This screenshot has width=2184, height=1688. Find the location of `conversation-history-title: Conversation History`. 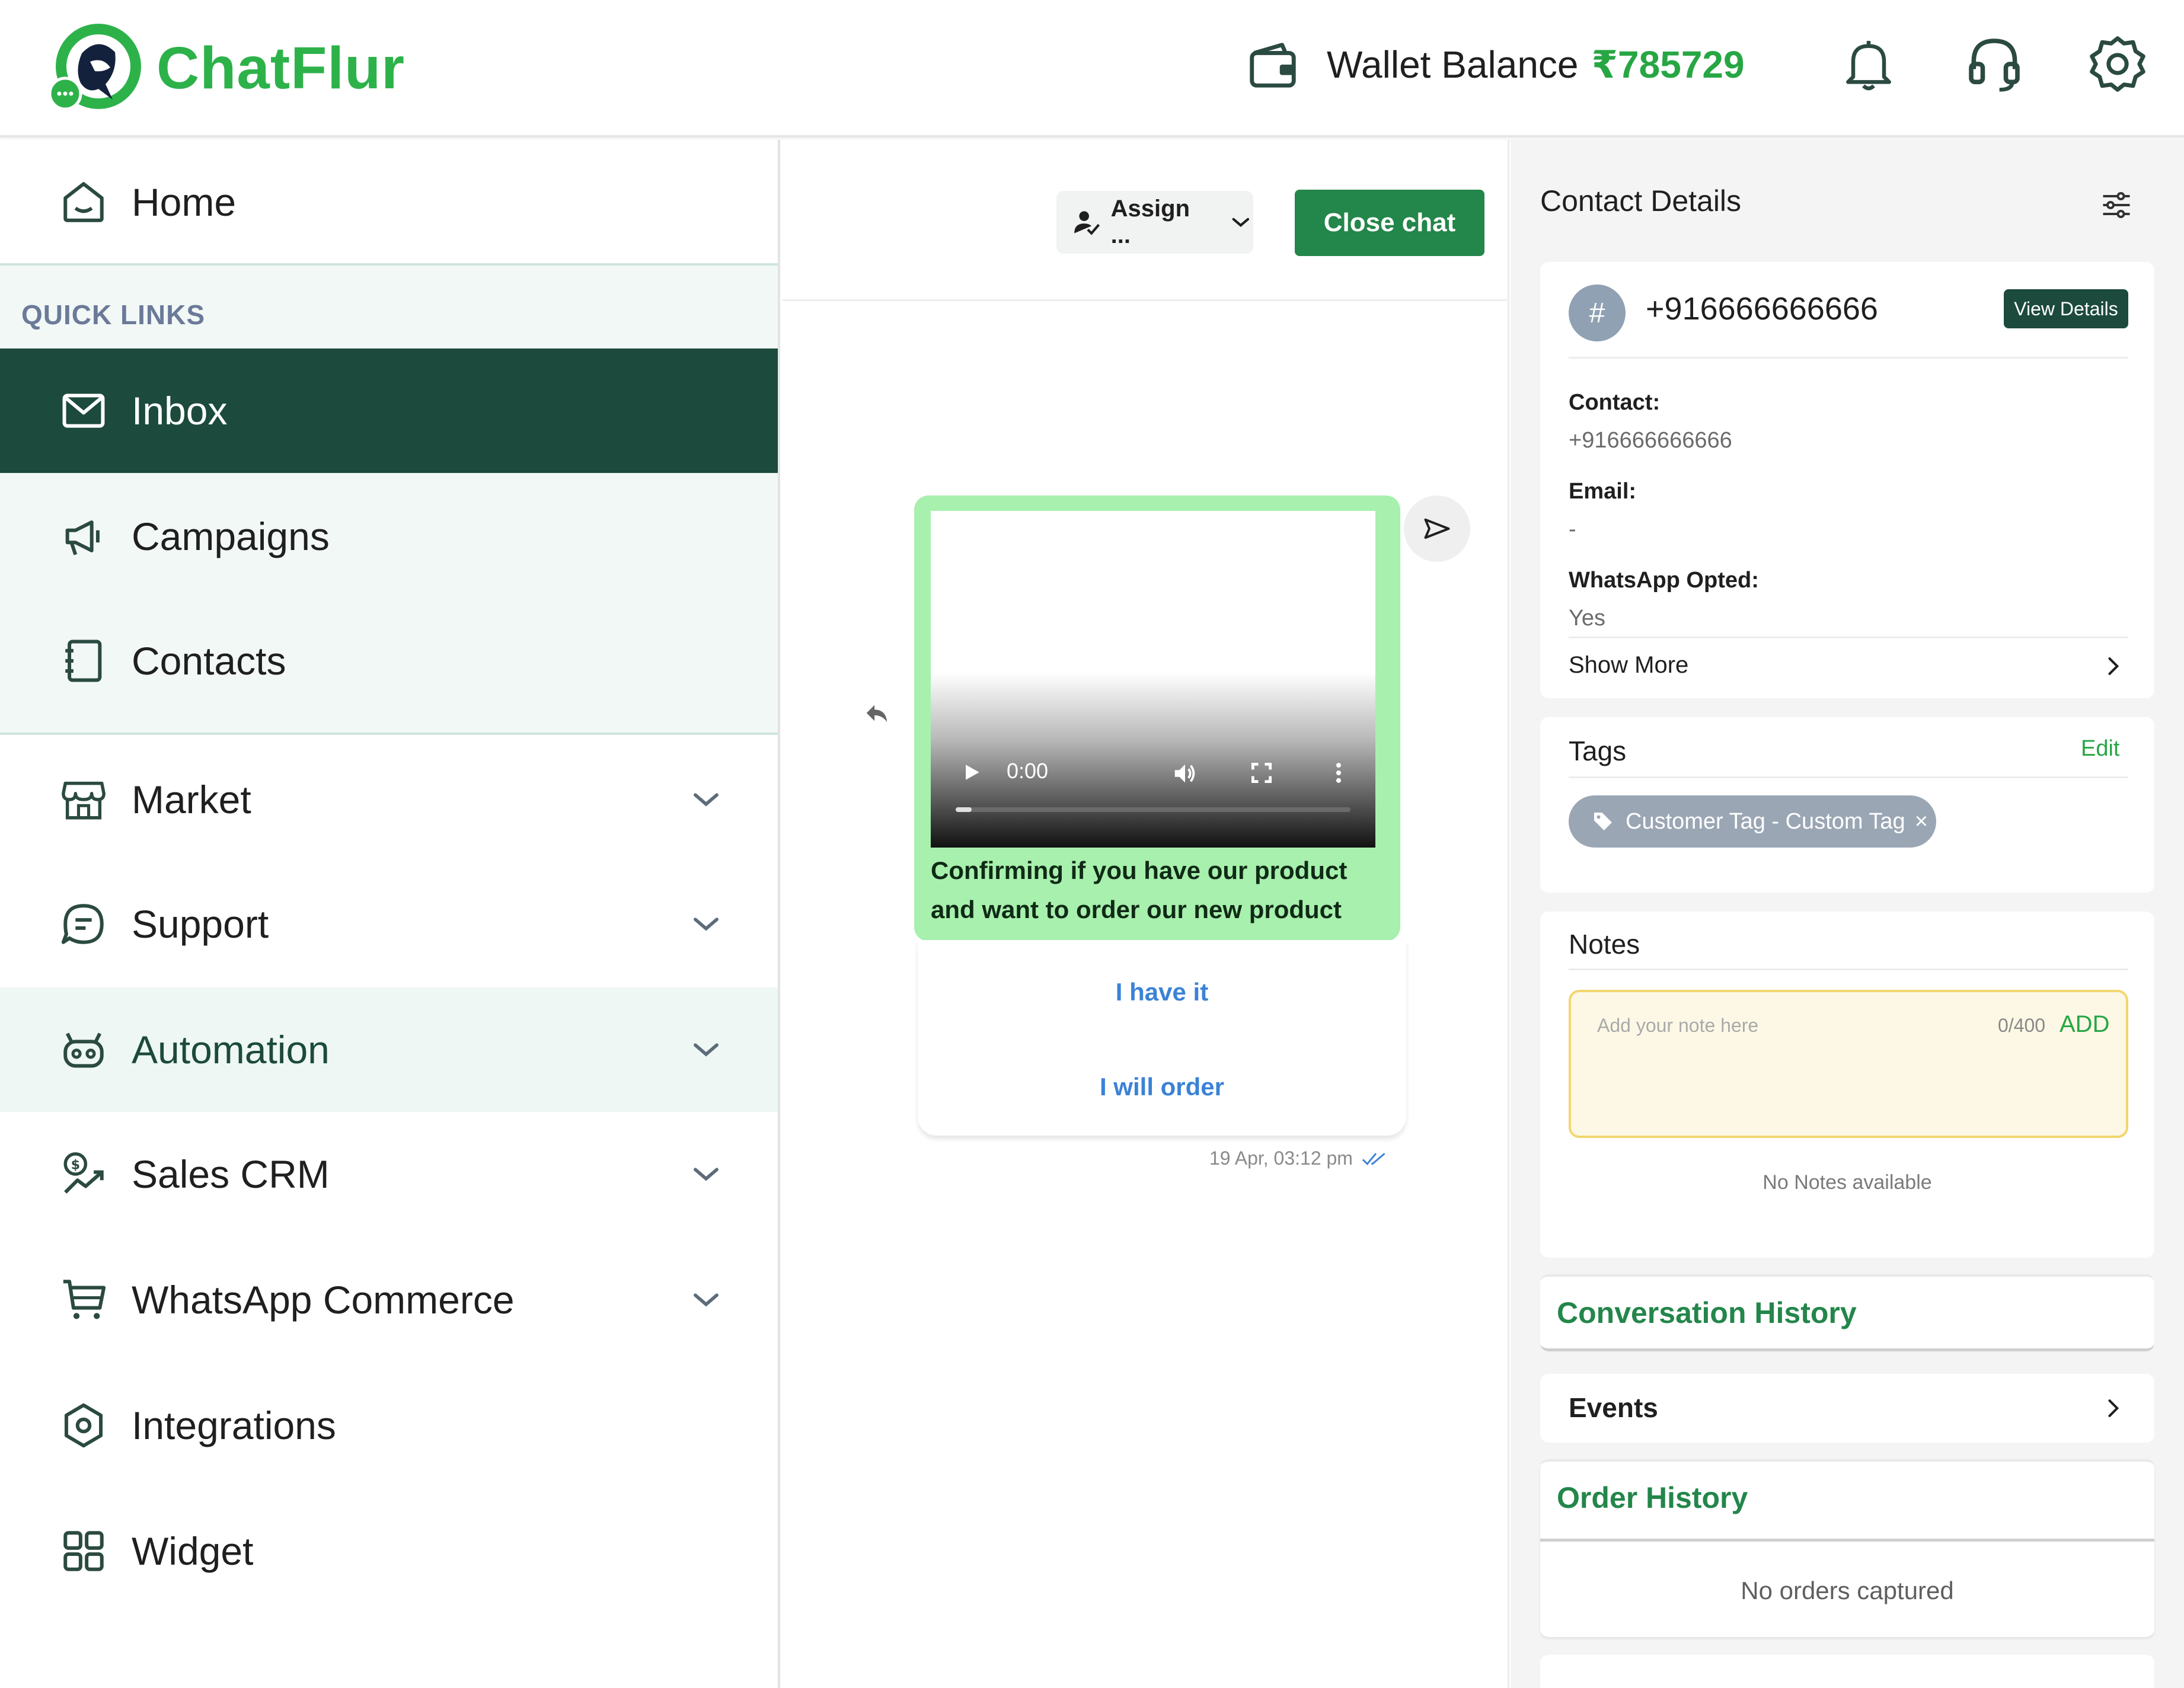

conversation-history-title: Conversation History is located at coordinates (1707, 1312).